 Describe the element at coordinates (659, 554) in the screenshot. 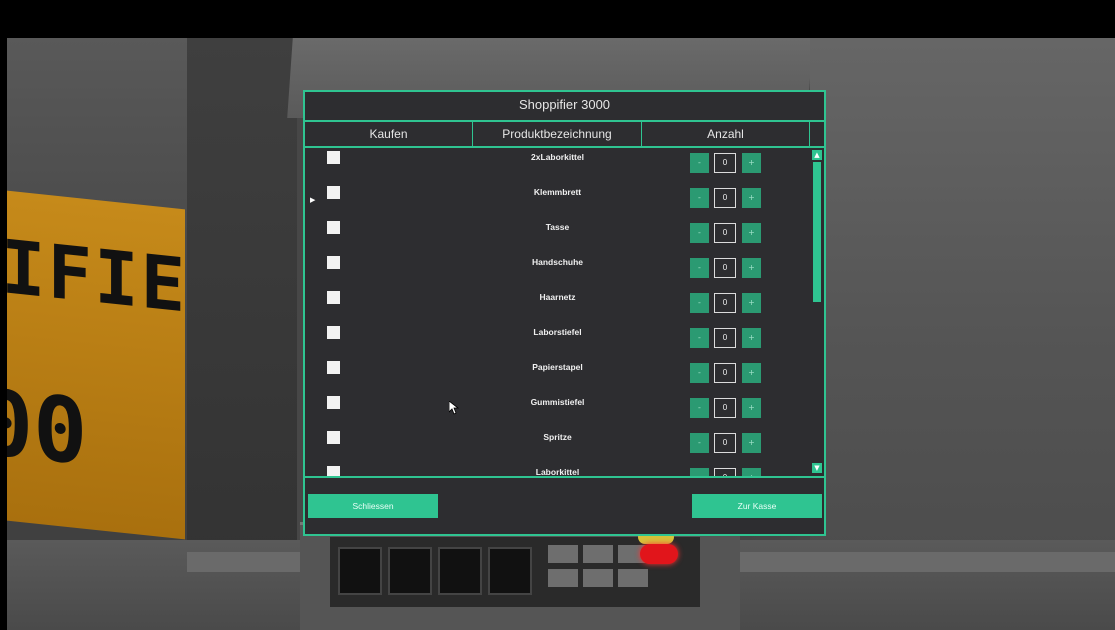

I see `red-led` at that location.